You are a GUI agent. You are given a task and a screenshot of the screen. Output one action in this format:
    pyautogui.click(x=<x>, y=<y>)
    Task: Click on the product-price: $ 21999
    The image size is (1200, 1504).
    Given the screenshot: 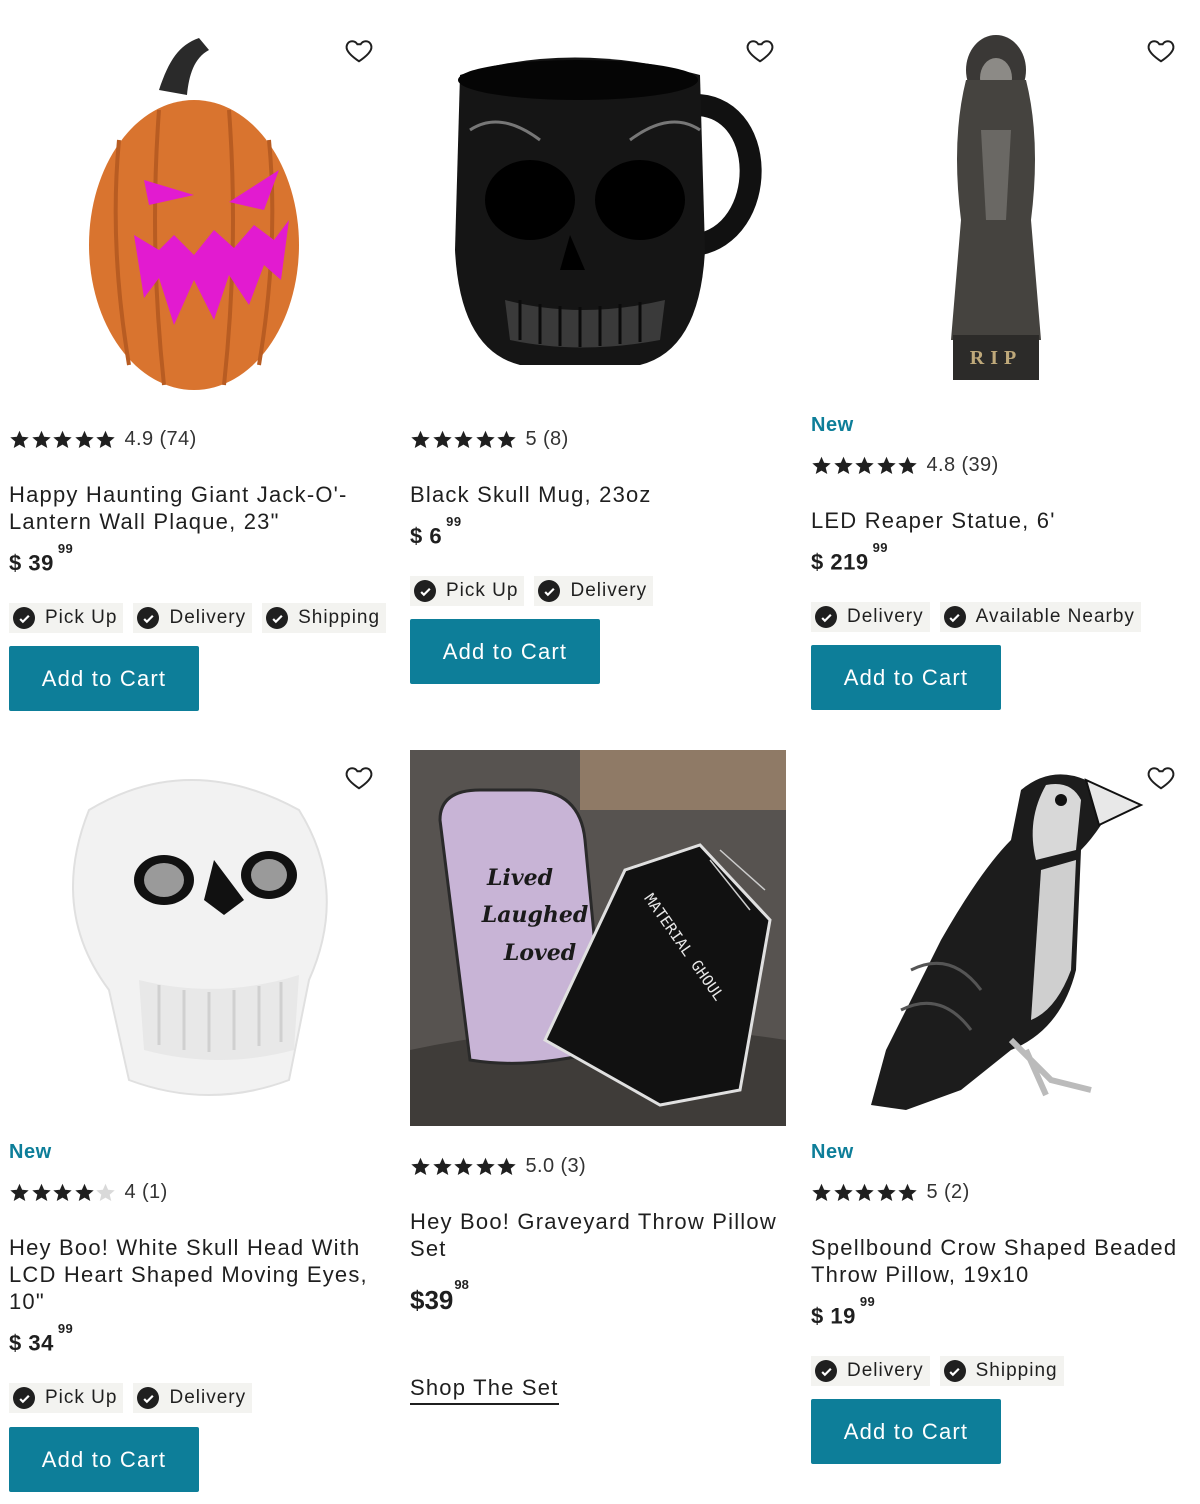 What is the action you would take?
    pyautogui.click(x=849, y=557)
    